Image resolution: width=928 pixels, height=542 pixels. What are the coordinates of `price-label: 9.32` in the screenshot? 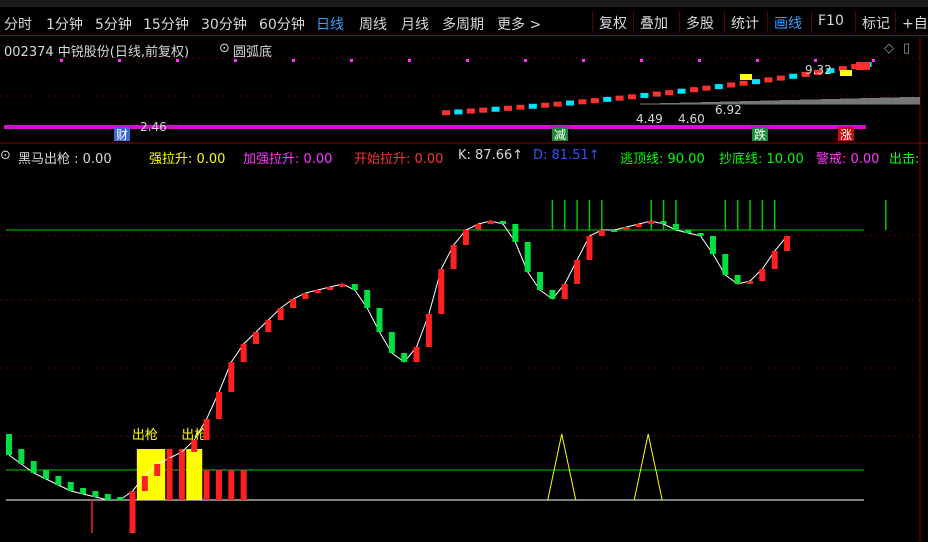 It's located at (818, 70).